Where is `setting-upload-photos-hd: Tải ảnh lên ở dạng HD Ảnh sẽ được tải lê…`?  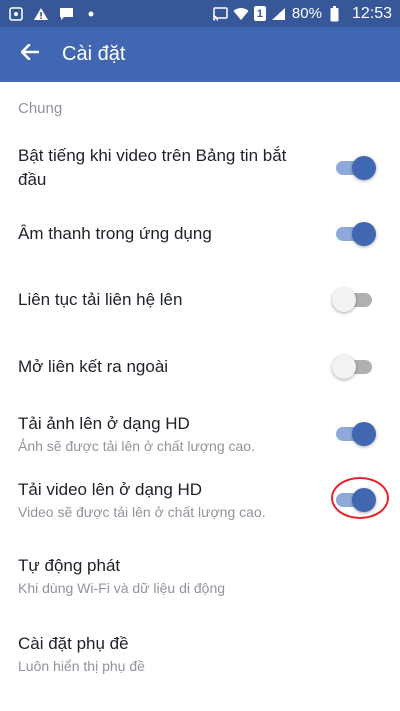
setting-upload-photos-hd: Tải ảnh lên ở dạng HD Ảnh sẽ được tải lê… is located at coordinates (200, 434).